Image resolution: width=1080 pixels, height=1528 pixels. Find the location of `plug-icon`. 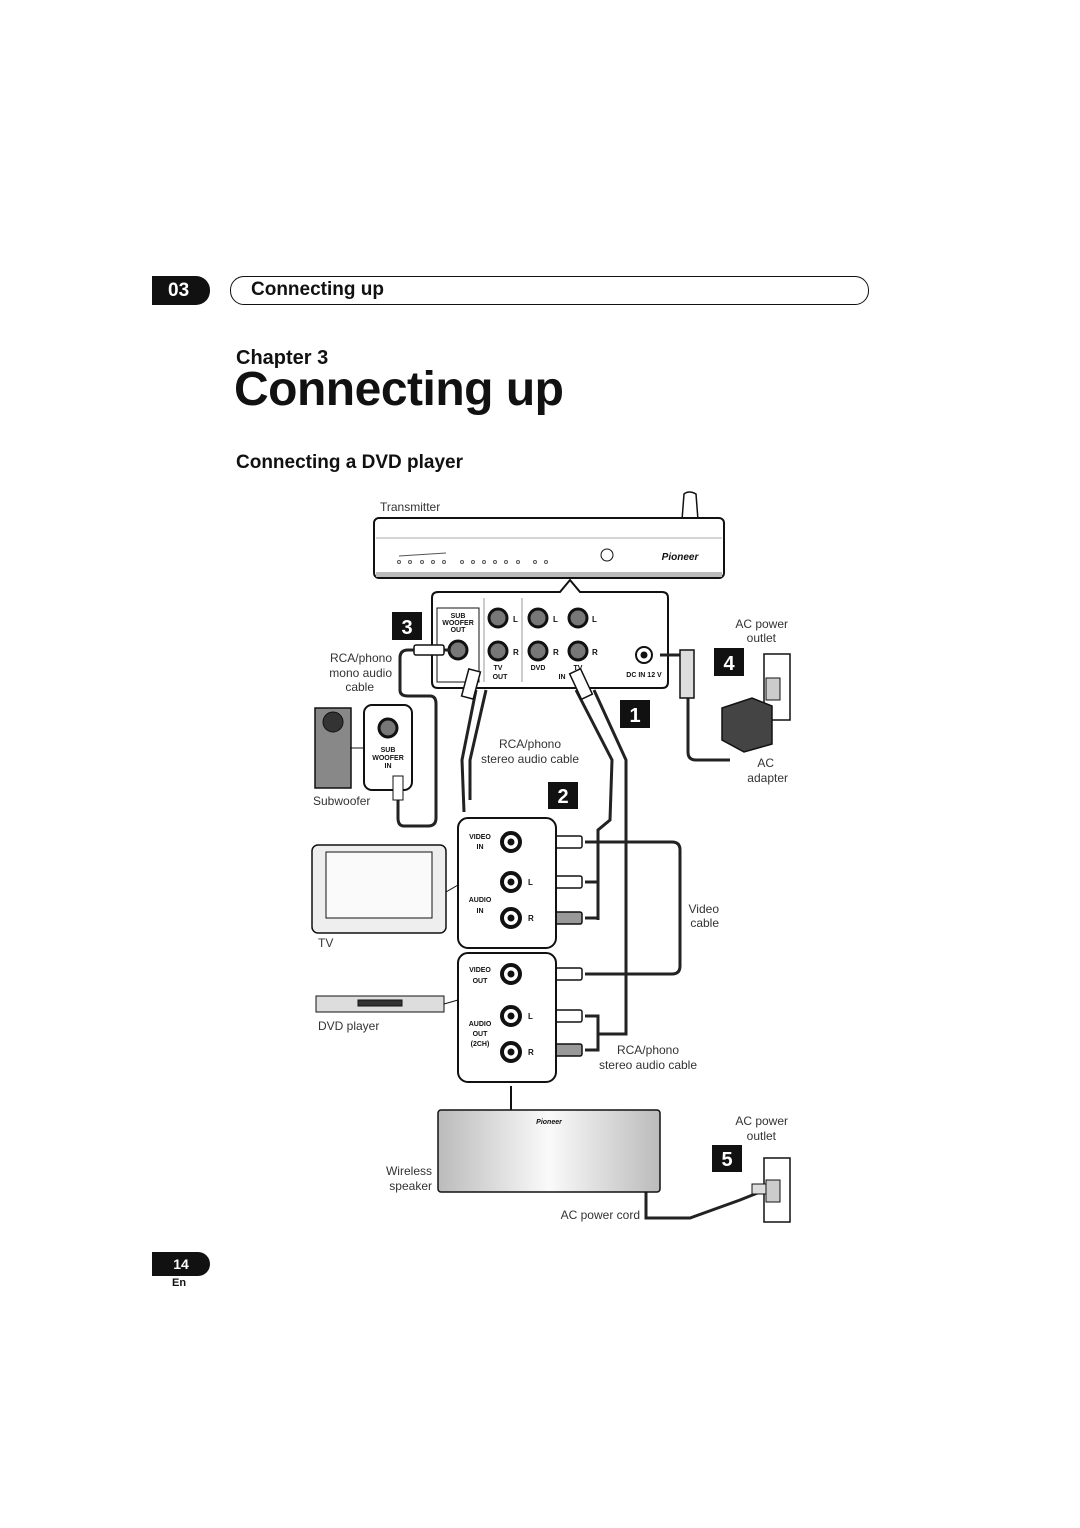

plug-icon is located at coordinates (759, 1189).